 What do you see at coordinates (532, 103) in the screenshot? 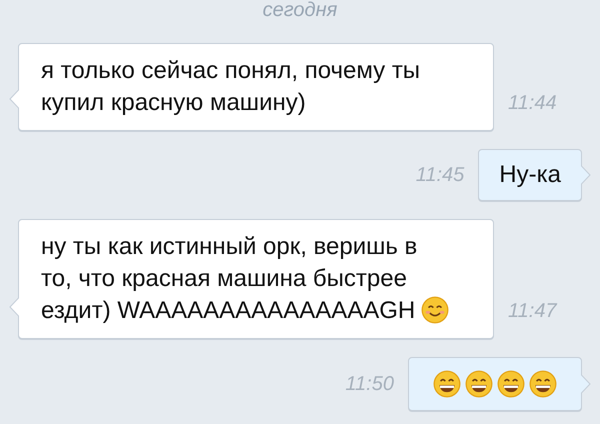
I see `message-time: 11:44` at bounding box center [532, 103].